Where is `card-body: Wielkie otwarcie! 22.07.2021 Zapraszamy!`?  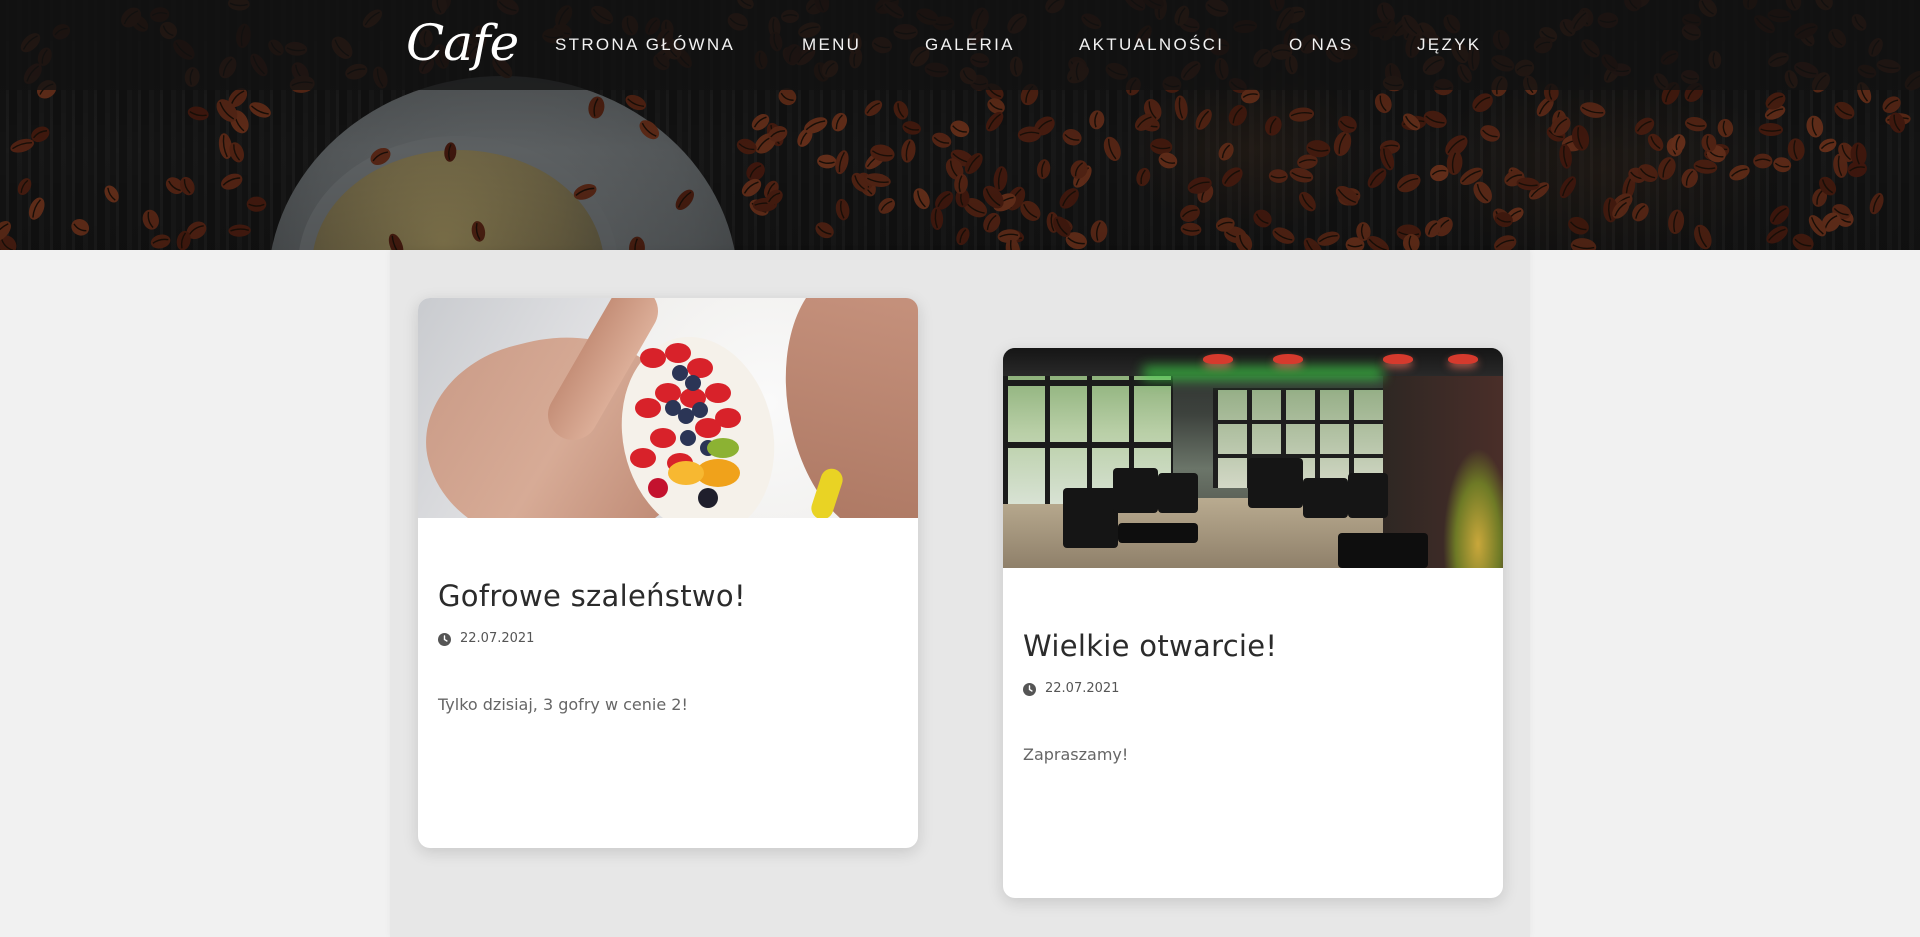 card-body: Wielkie otwarcie! 22.07.2021 Zapraszamy! is located at coordinates (1253, 667).